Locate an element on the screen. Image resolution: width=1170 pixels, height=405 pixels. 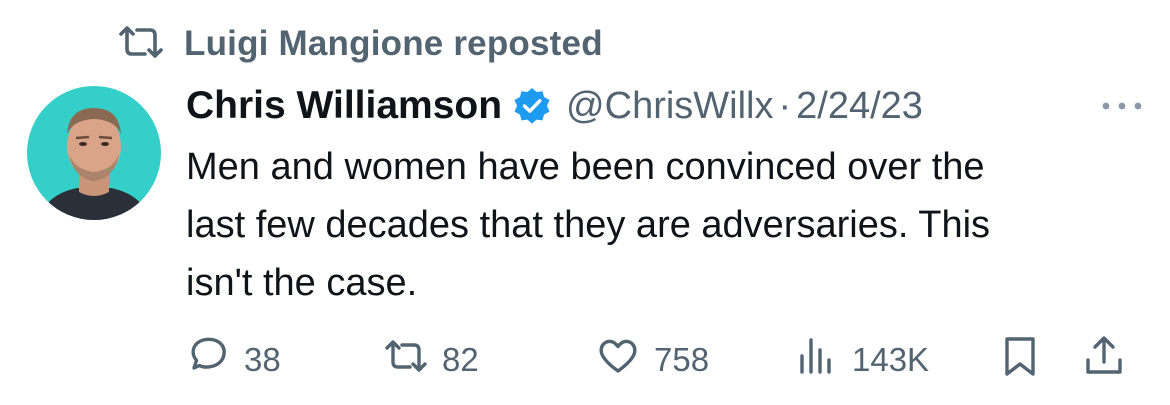
tweet-header: Chris Williamson @ChrisWillx · 2/24/23 is located at coordinates (666, 106).